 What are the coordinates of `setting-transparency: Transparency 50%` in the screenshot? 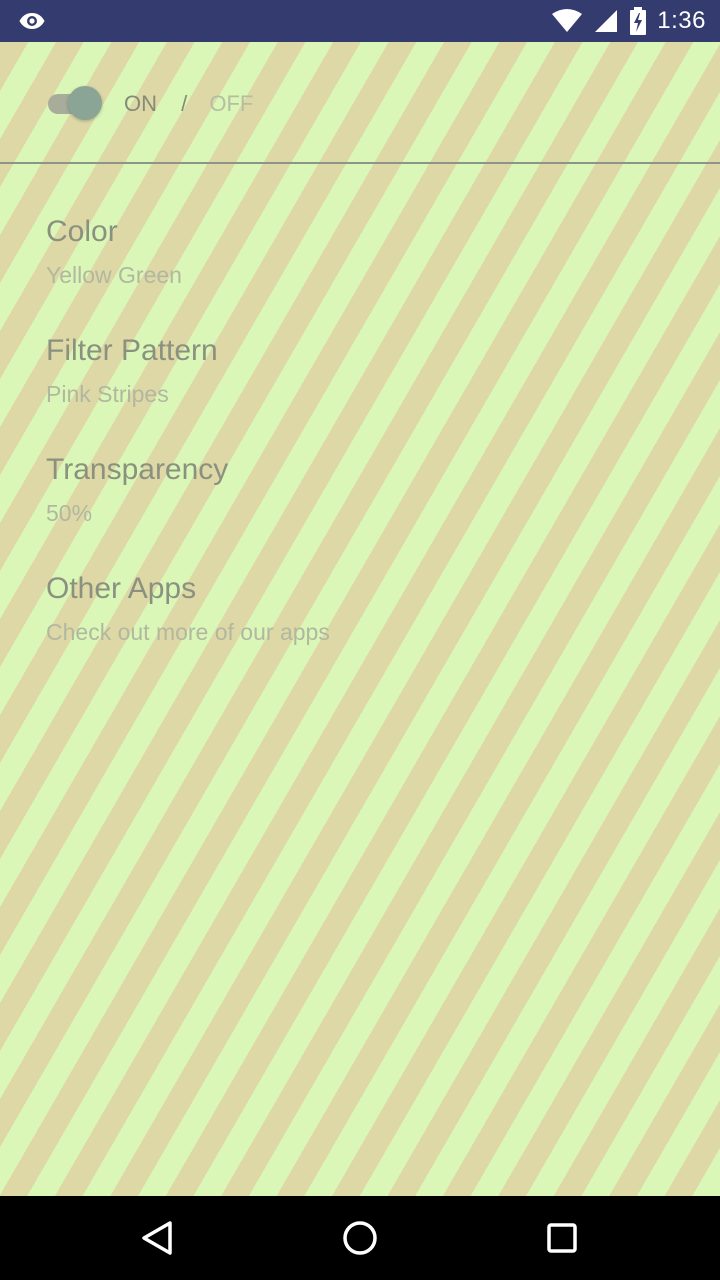 It's located at (366, 509).